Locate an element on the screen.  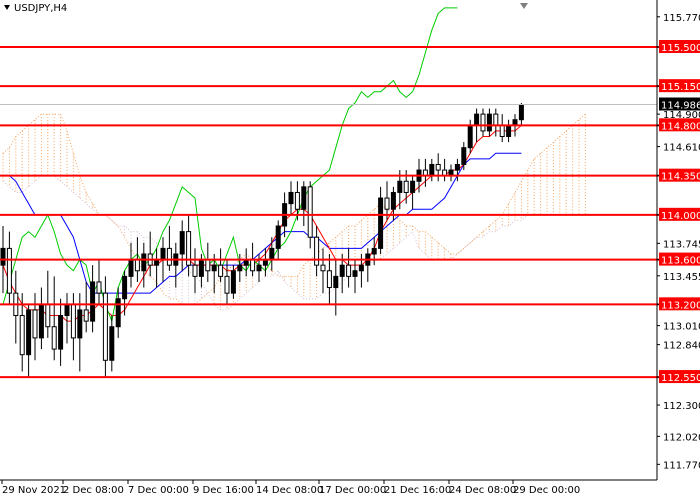
time-tick-label: 7 Dec 00:00 is located at coordinates (158, 490).